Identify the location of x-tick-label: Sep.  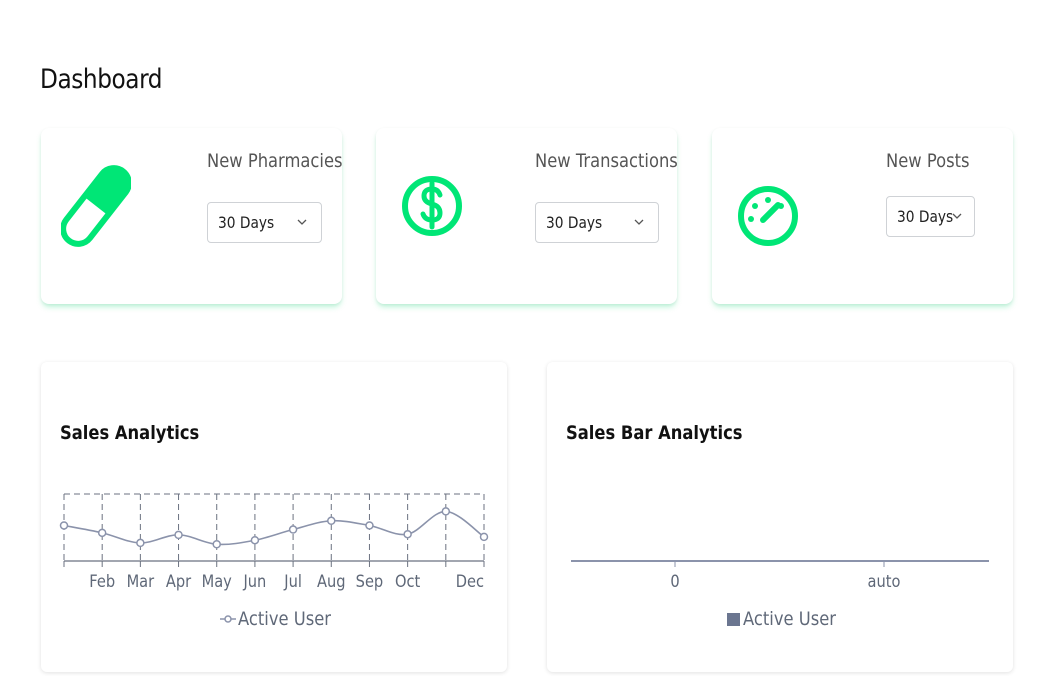
(370, 581).